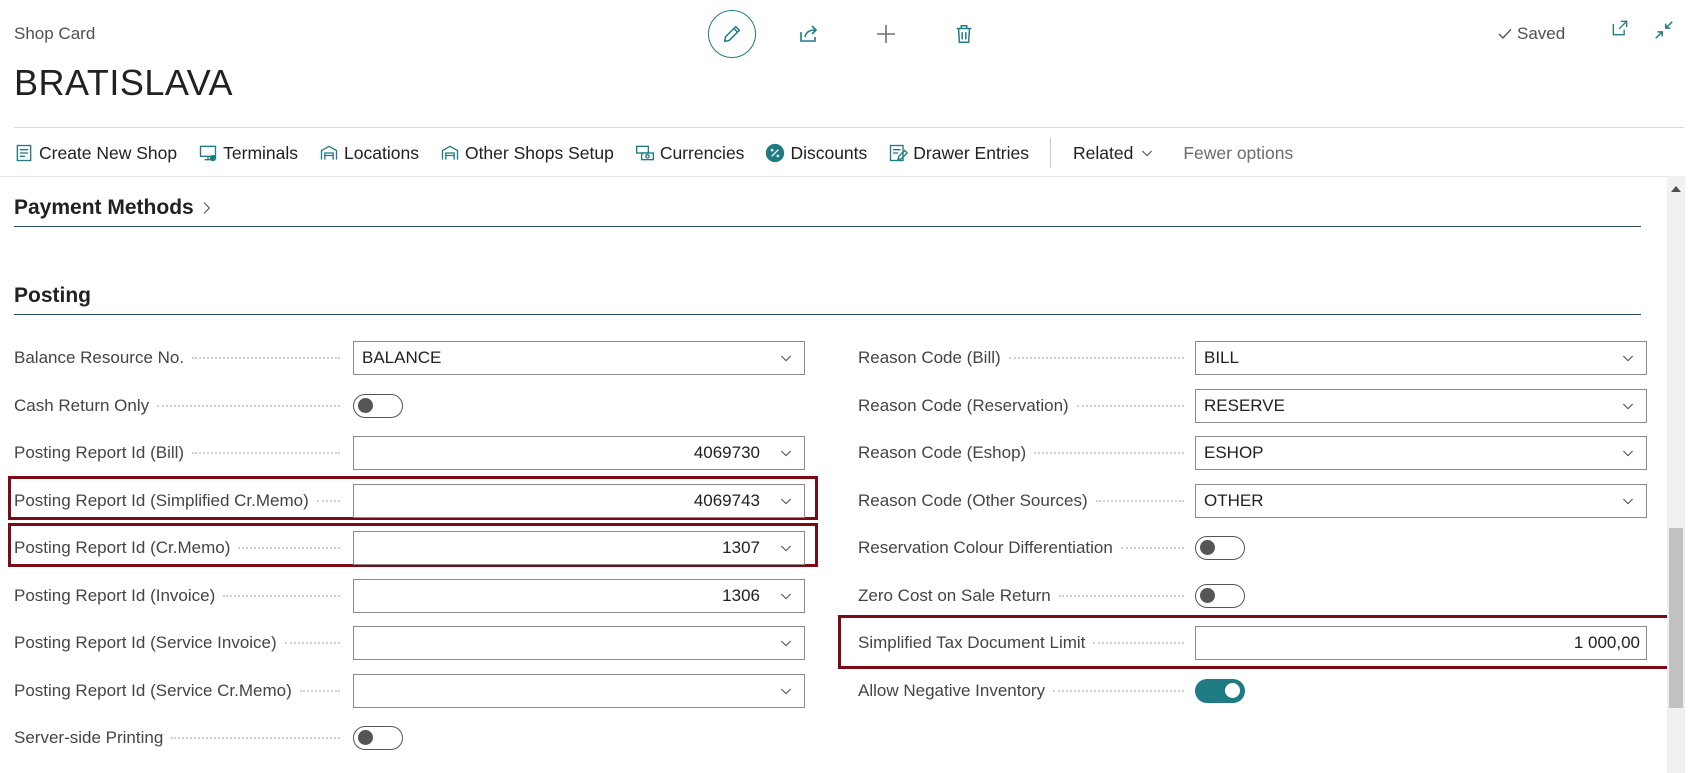 This screenshot has height=773, width=1707. I want to click on posting-report-id-simplified-cr-memo-label: Posting Report Id (Simplified Cr.Memo), so click(180, 501).